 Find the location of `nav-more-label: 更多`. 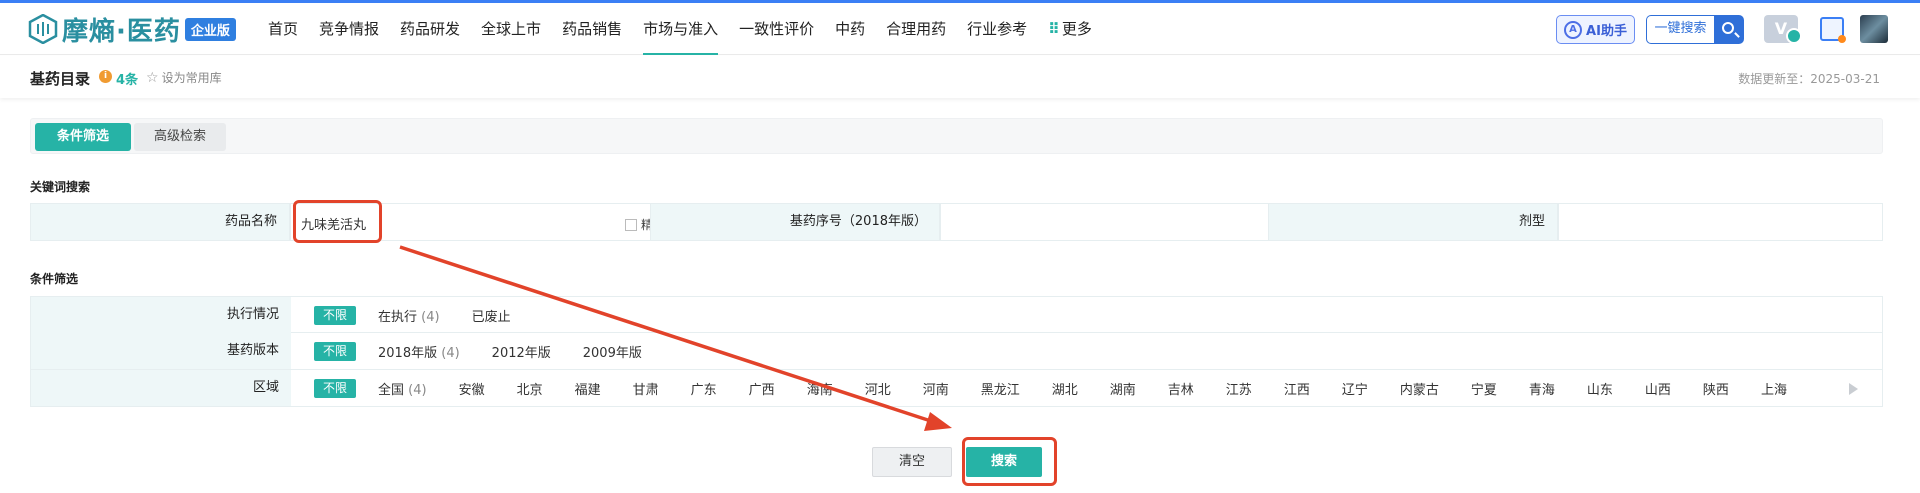

nav-more-label: 更多 is located at coordinates (1076, 29).